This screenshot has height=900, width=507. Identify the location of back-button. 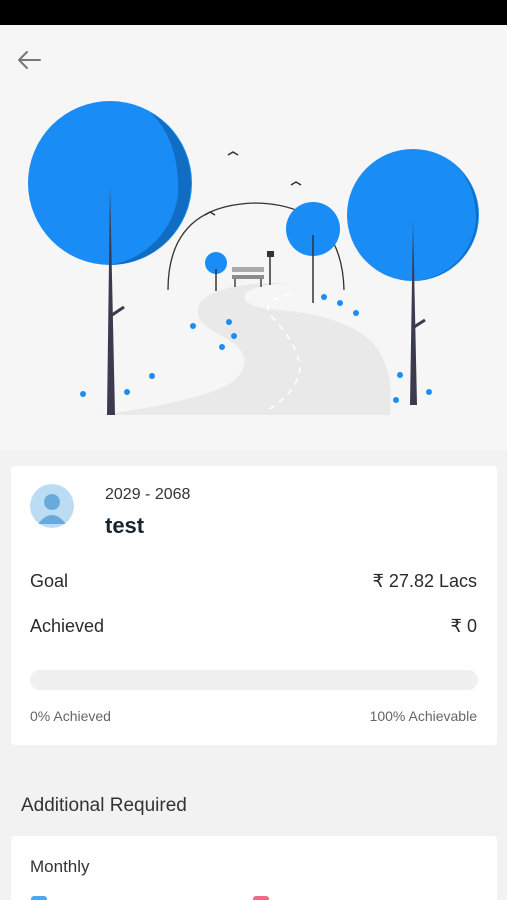
(29, 60).